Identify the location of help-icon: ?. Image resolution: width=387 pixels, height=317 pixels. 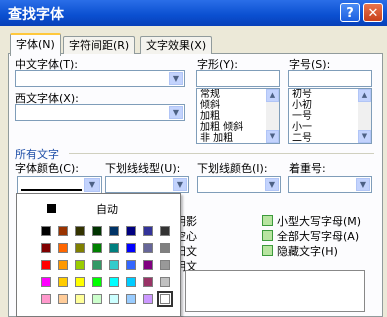
(350, 12).